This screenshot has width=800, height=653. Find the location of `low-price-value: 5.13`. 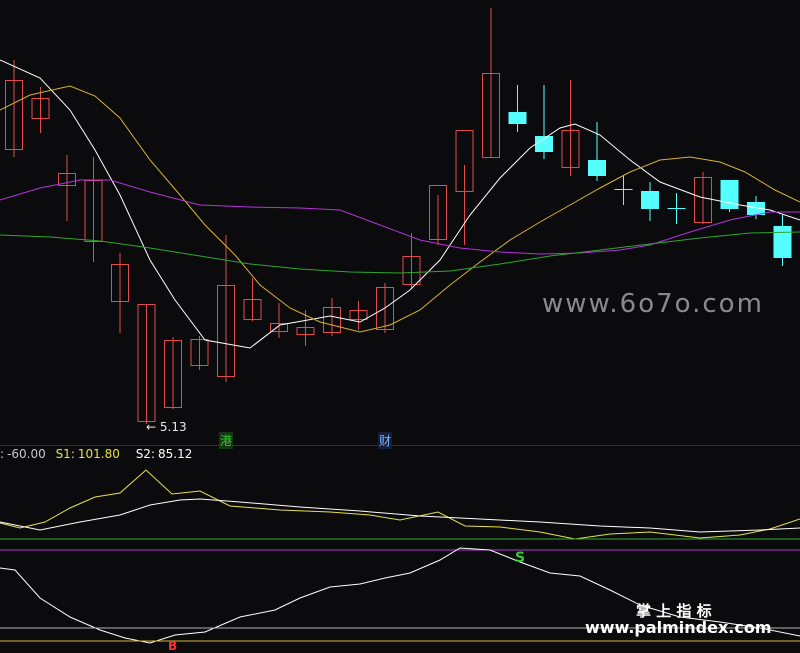

low-price-value: 5.13 is located at coordinates (173, 427).